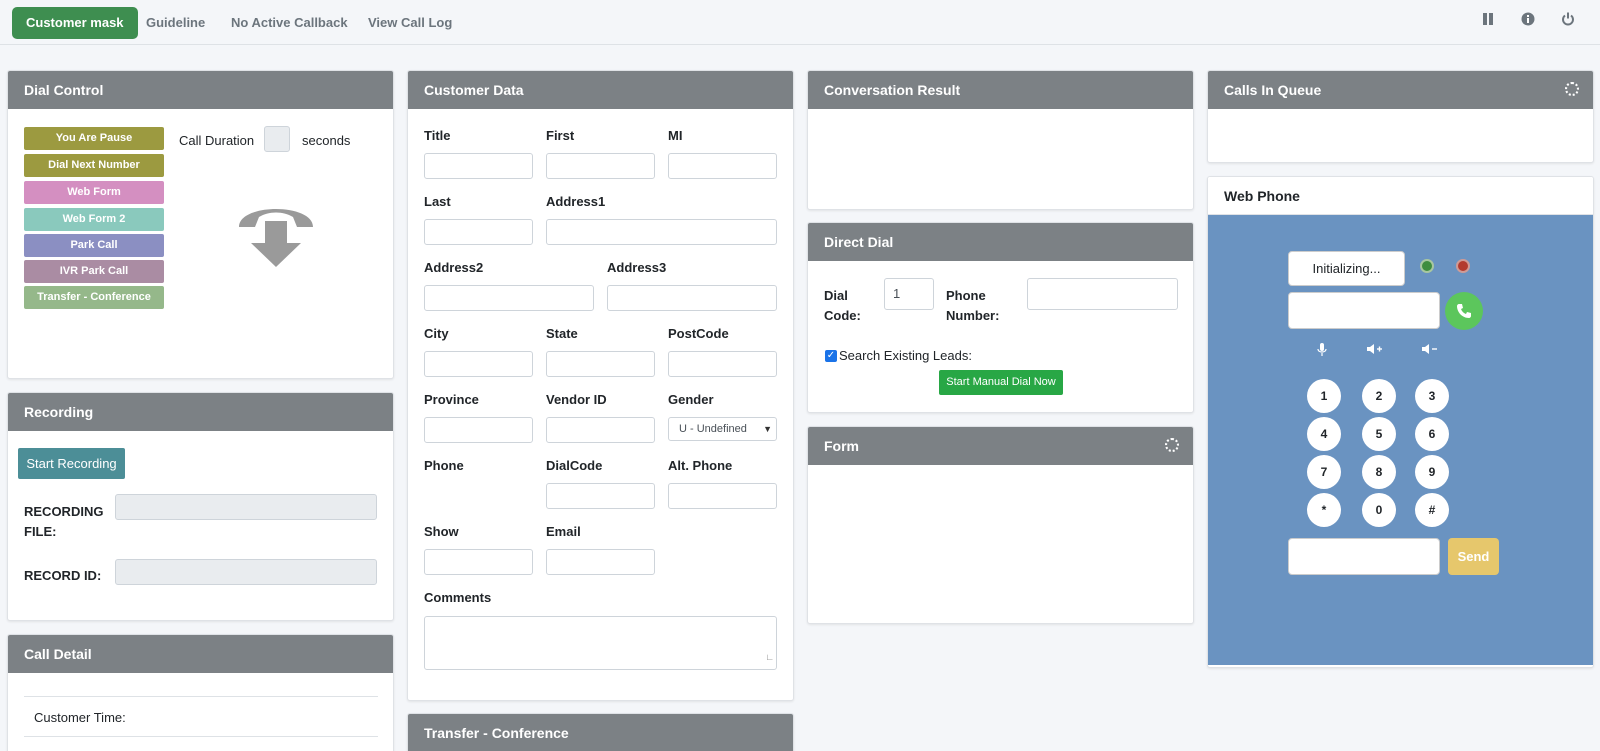 The height and width of the screenshot is (751, 1600). I want to click on vendor-id-input, so click(600, 430).